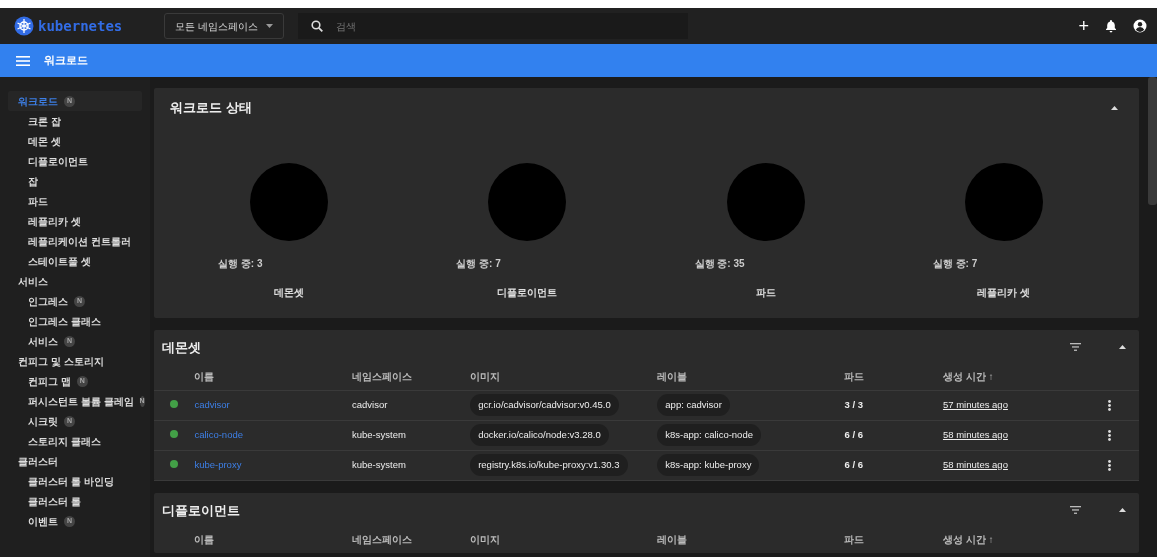  Describe the element at coordinates (544, 405) in the screenshot. I see `image-chip: gcr.io/cadvisor/cadvisor:v0.45.0` at that location.